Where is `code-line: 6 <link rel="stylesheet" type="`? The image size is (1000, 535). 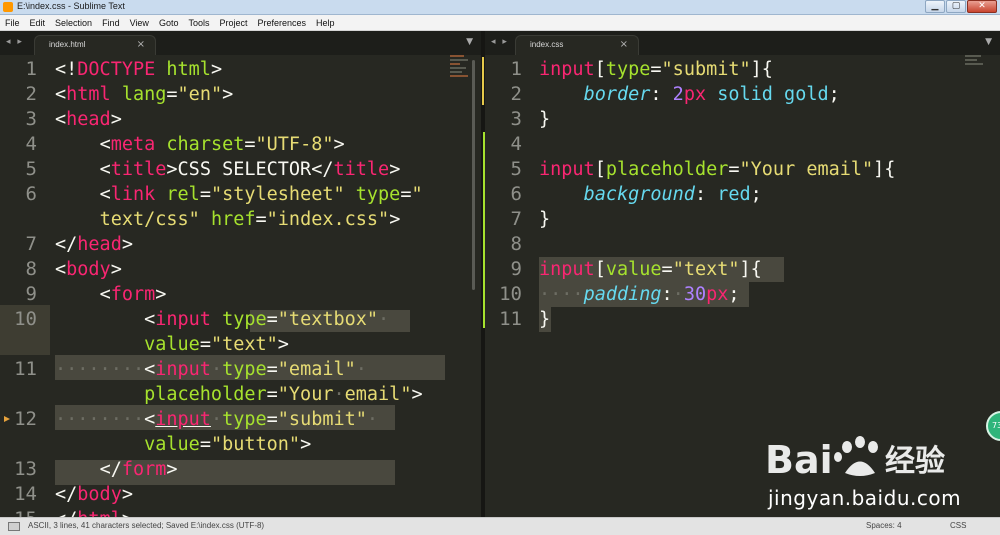 code-line: 6 <link rel="stylesheet" type=" is located at coordinates (240, 194).